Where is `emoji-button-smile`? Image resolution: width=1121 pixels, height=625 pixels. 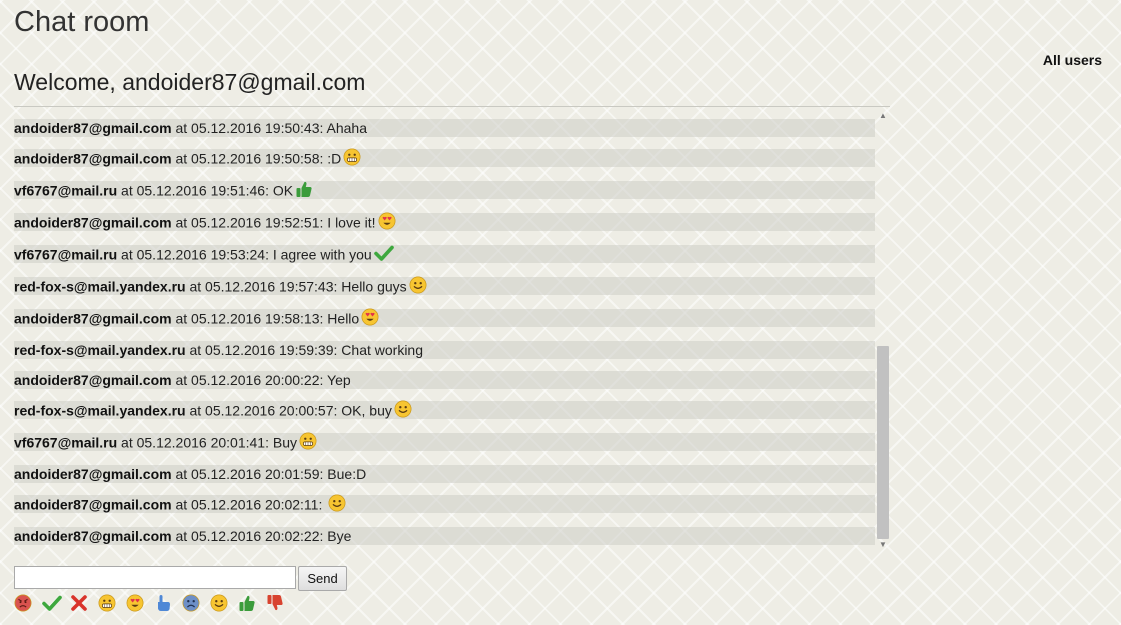 emoji-button-smile is located at coordinates (221, 605).